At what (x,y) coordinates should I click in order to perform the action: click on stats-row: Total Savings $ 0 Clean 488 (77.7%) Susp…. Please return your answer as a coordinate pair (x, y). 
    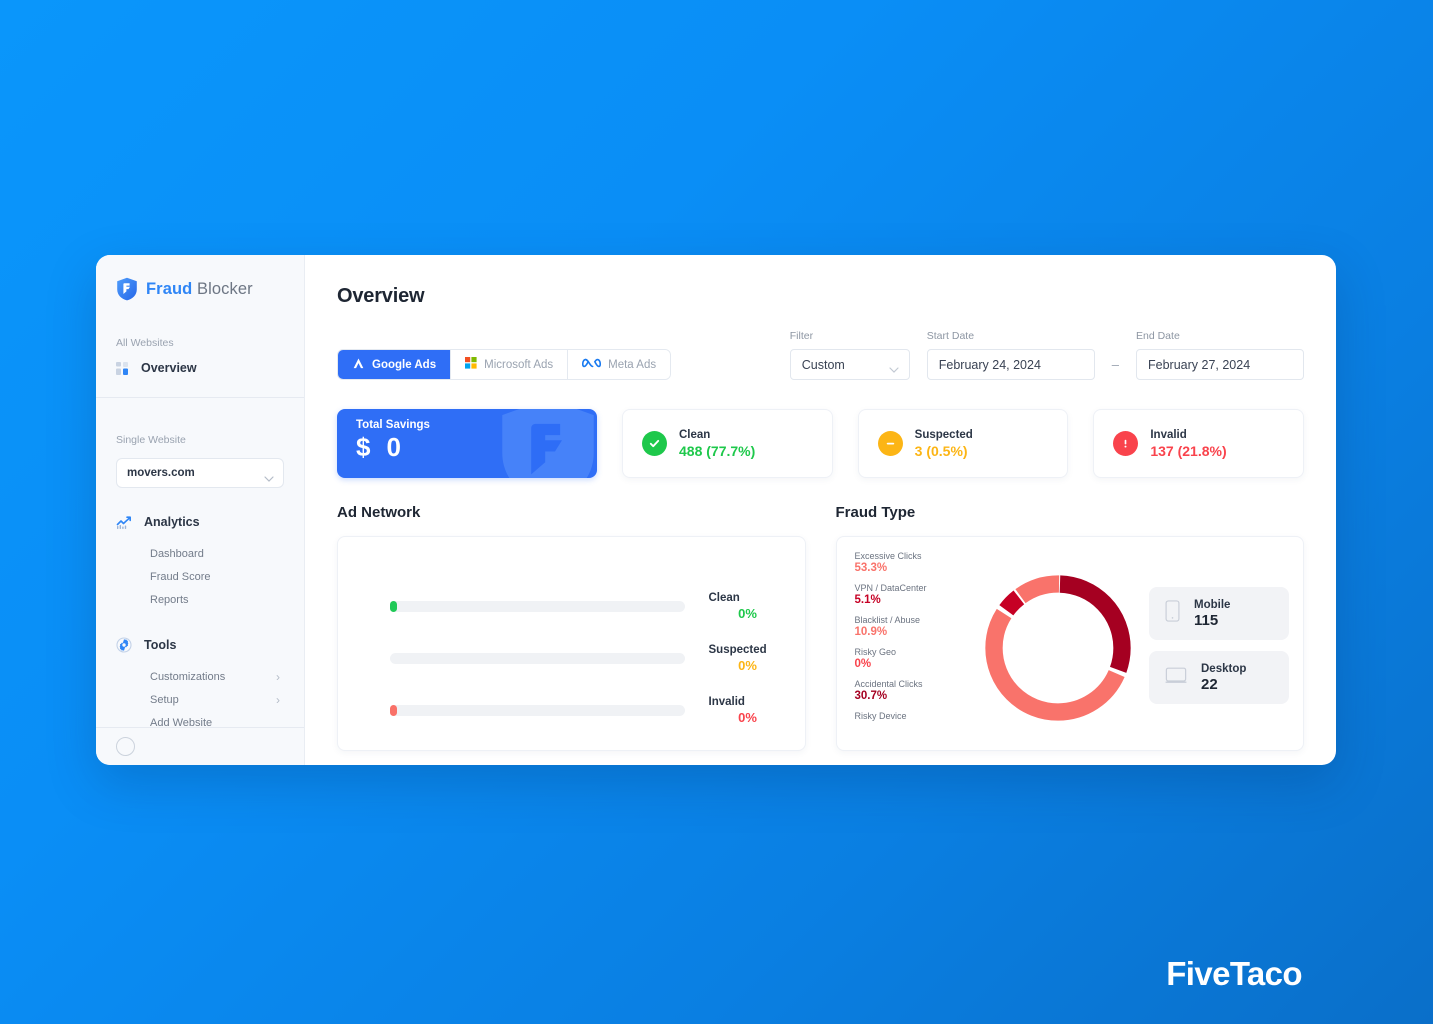
    Looking at the image, I should click on (821, 443).